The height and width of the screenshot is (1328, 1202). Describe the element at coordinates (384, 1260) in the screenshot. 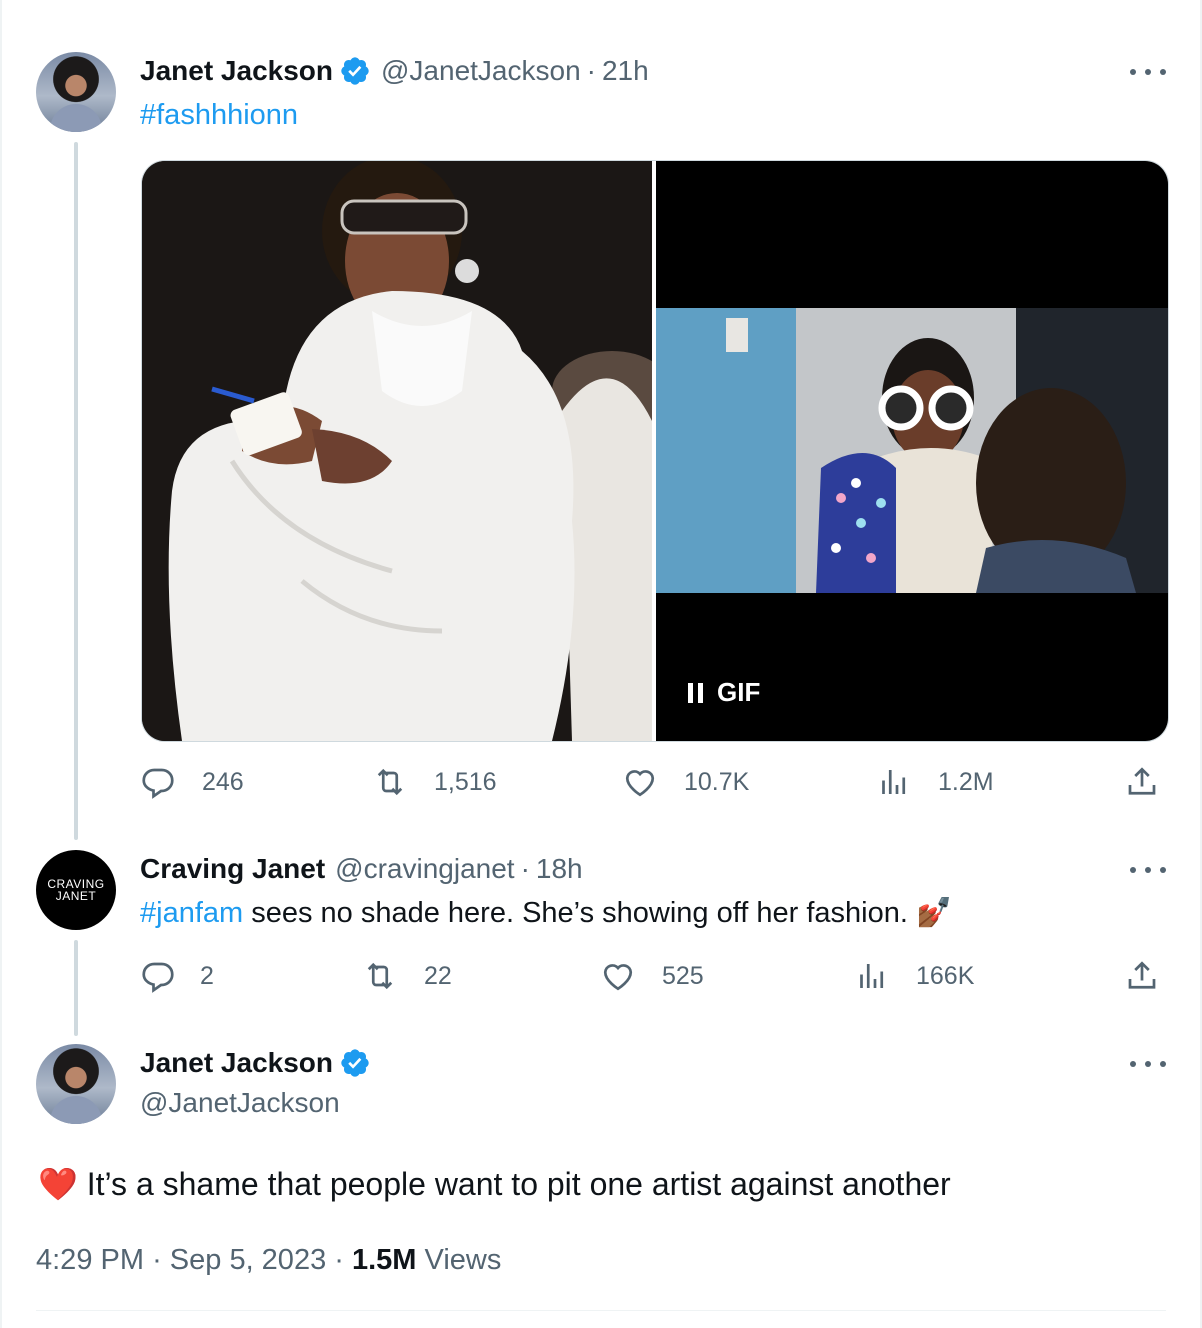

I see `views-count: 1.5M` at that location.